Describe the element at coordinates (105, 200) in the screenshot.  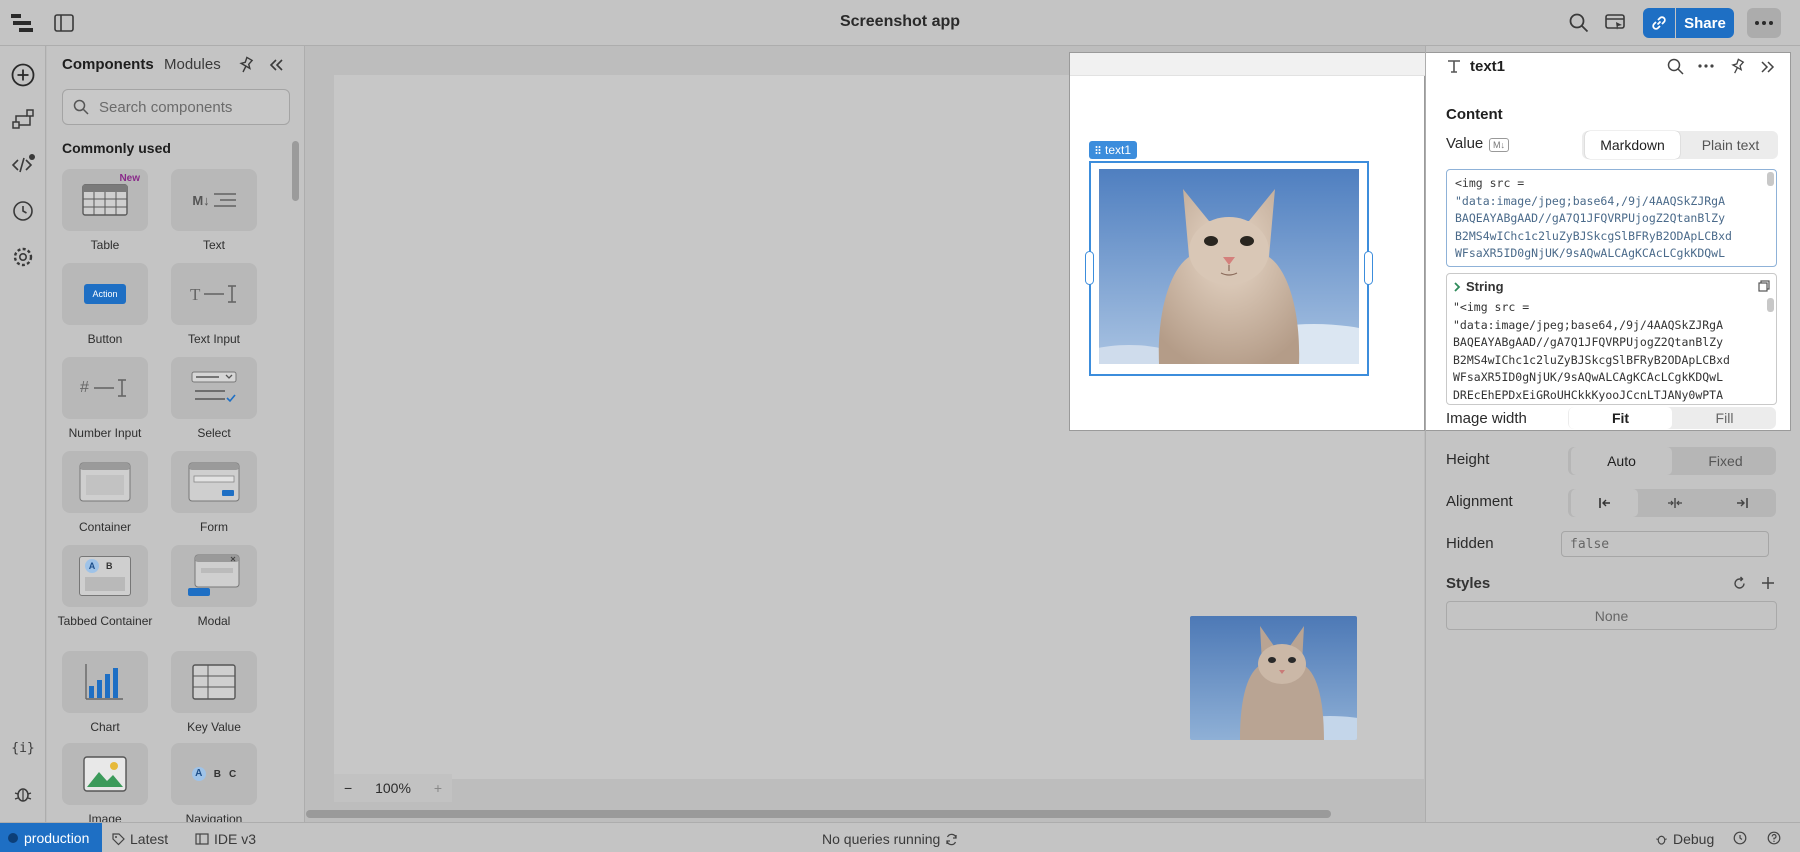
I see `table-icon` at that location.